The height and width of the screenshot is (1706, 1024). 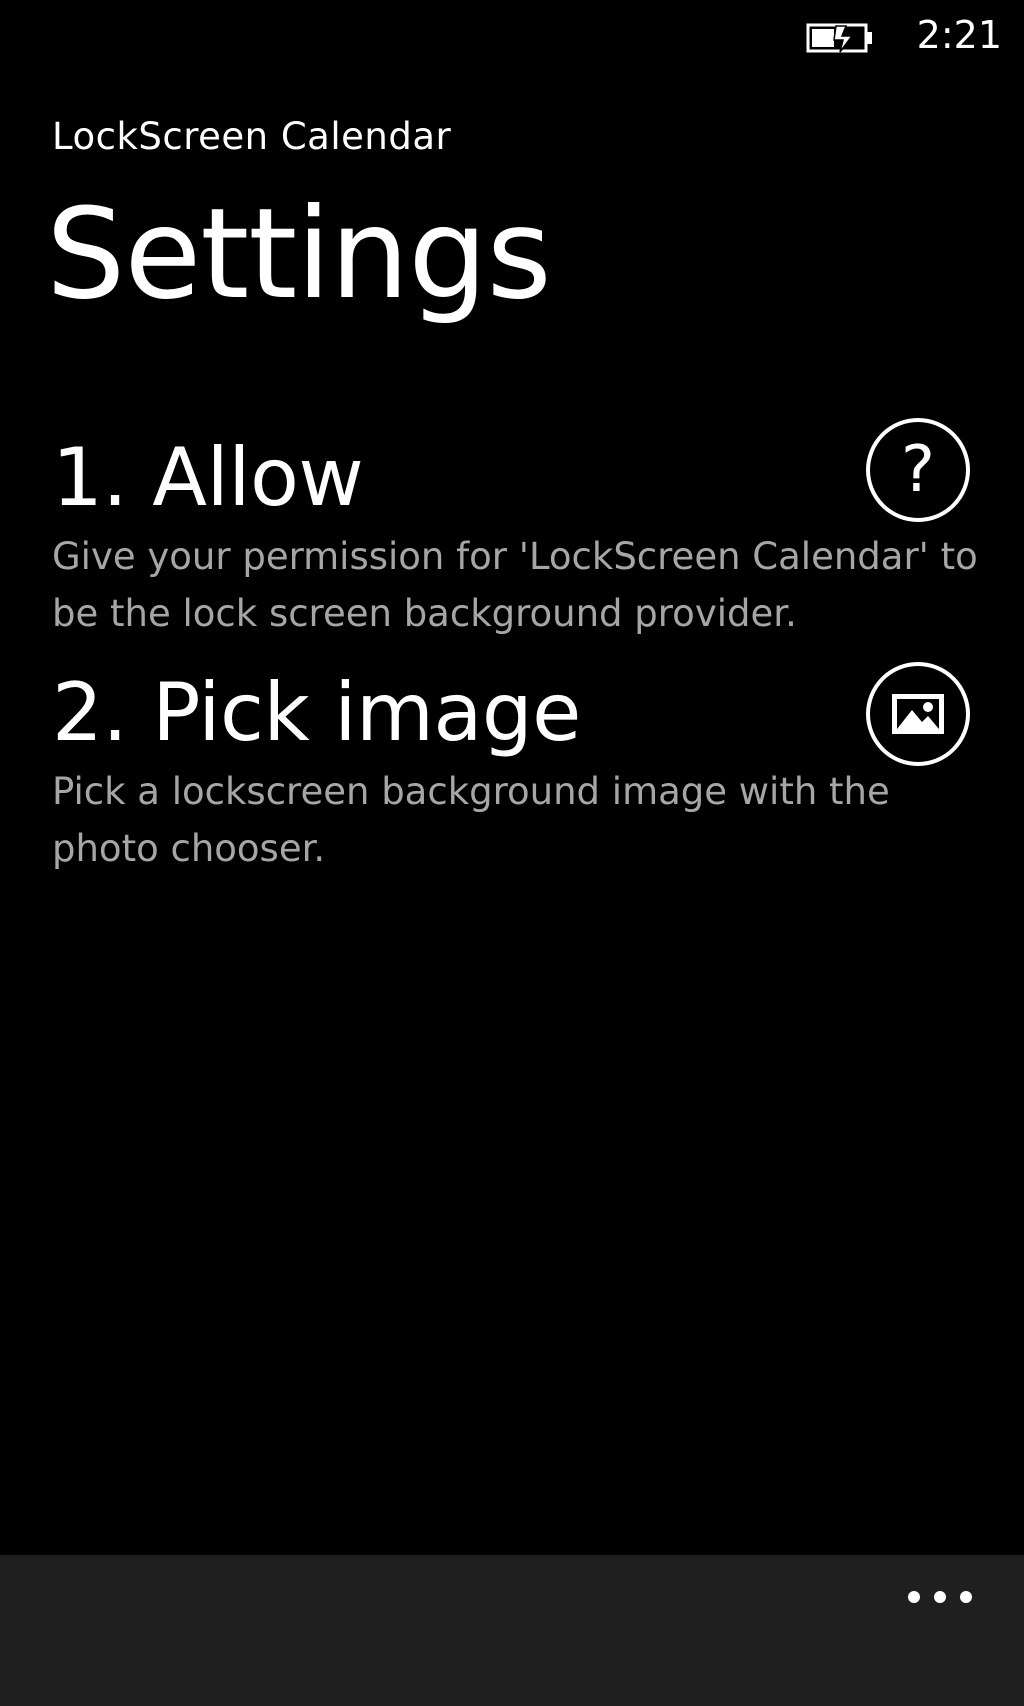 I want to click on app-title: LockScreen Calendar, so click(x=252, y=136).